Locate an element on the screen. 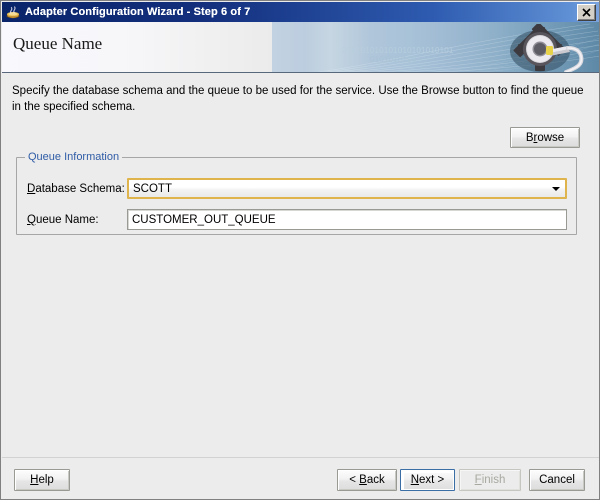 Image resolution: width=600 pixels, height=500 pixels. back-button-label: < Back is located at coordinates (367, 480).